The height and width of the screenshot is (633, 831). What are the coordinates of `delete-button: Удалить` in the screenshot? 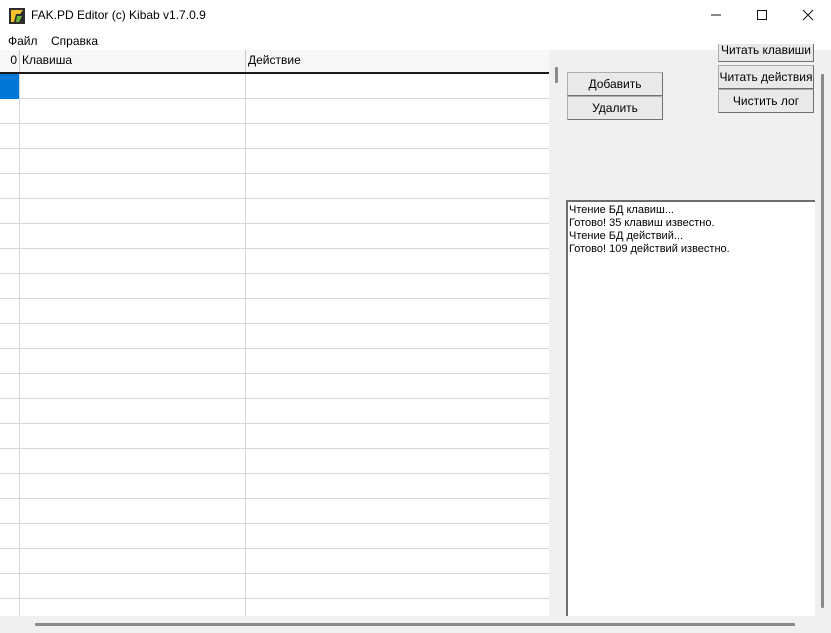 It's located at (615, 108).